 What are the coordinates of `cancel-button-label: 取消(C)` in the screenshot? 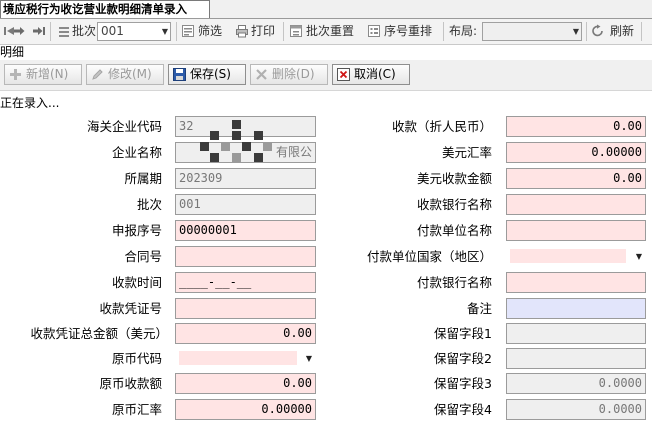 It's located at (375, 74).